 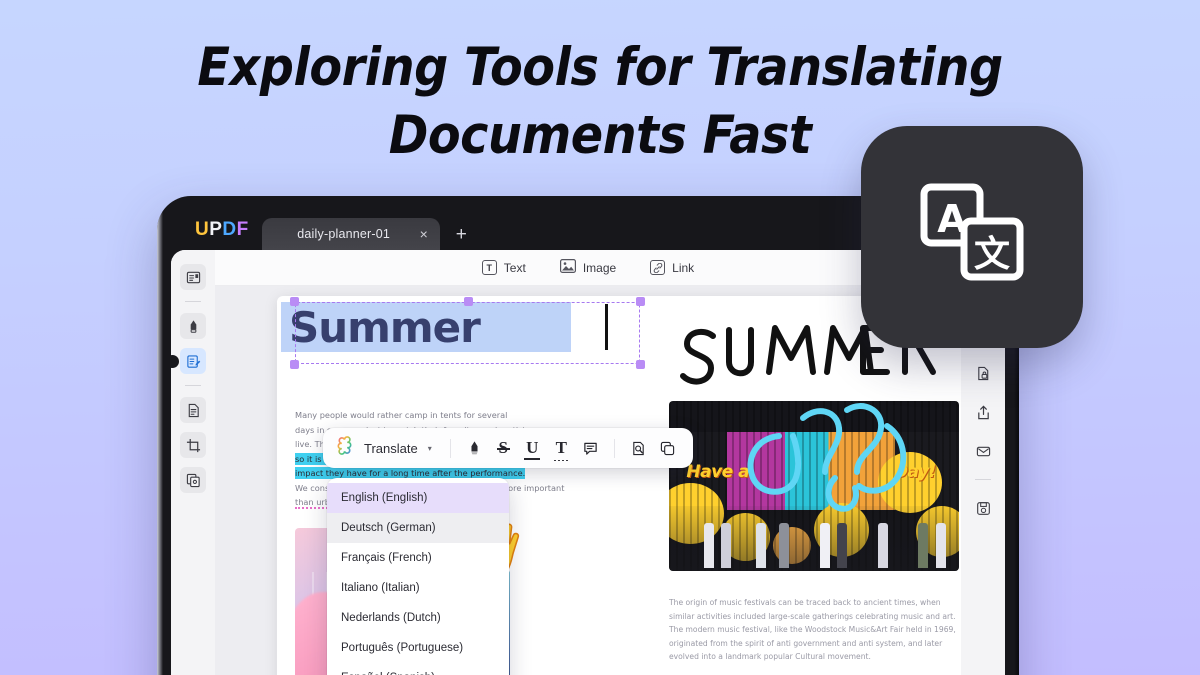 I want to click on email-icon, so click(x=983, y=451).